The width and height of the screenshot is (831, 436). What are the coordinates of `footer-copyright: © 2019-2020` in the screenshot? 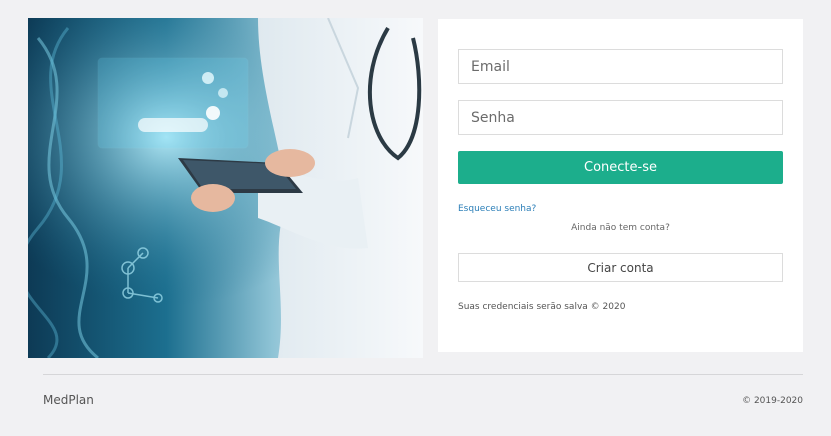 It's located at (772, 401).